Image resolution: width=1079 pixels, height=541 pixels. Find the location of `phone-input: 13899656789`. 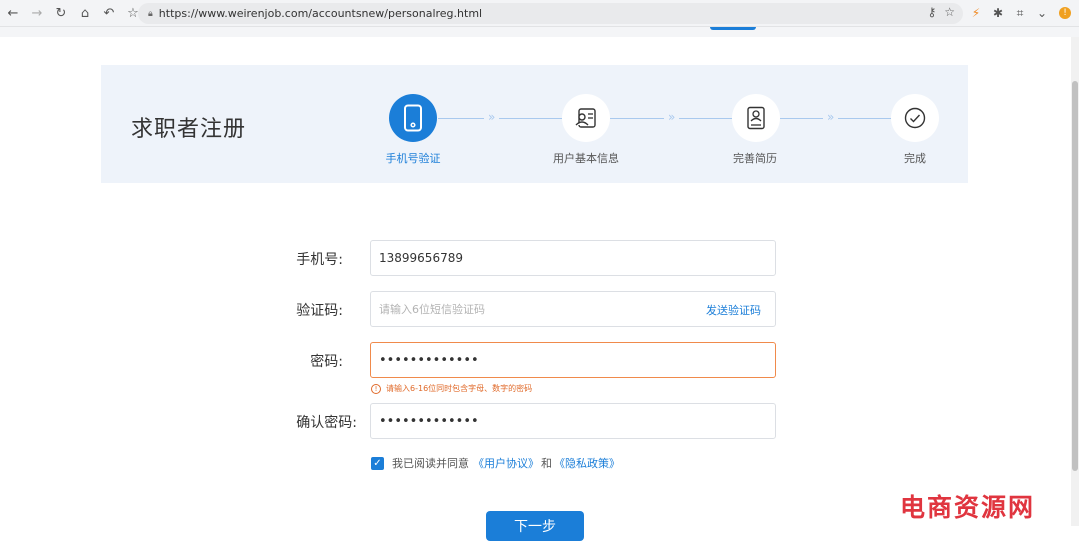

phone-input: 13899656789 is located at coordinates (573, 258).